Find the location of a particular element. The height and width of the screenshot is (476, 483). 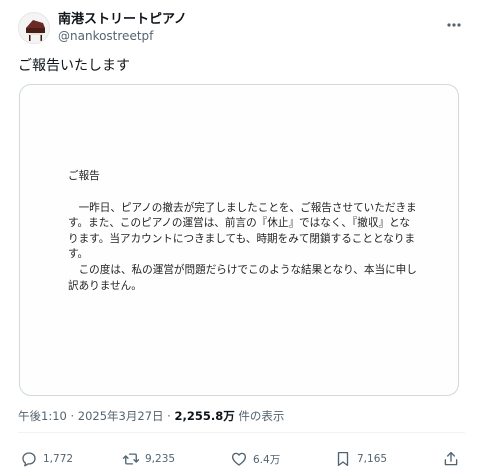

user-handle: @nankostreetpf is located at coordinates (122, 36).